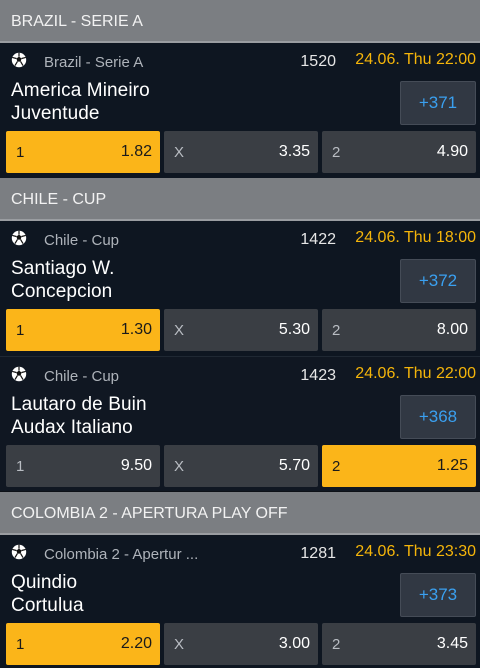 The width and height of the screenshot is (480, 668). I want to click on odd-draw-button: X 3.00, so click(241, 644).